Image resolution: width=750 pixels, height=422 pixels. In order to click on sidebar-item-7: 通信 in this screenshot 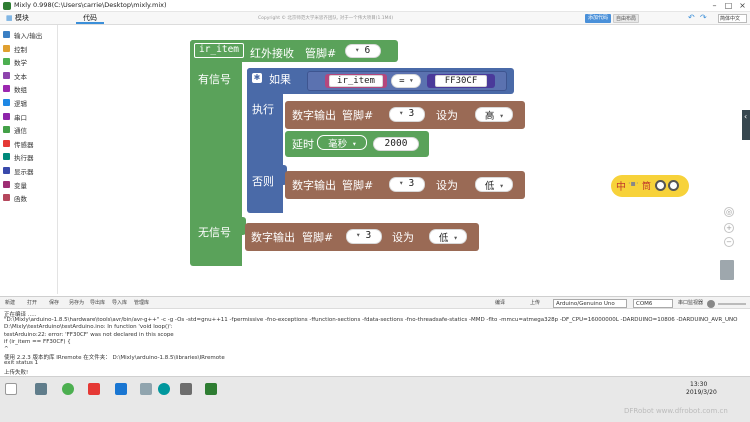, I will do `click(29, 129)`.